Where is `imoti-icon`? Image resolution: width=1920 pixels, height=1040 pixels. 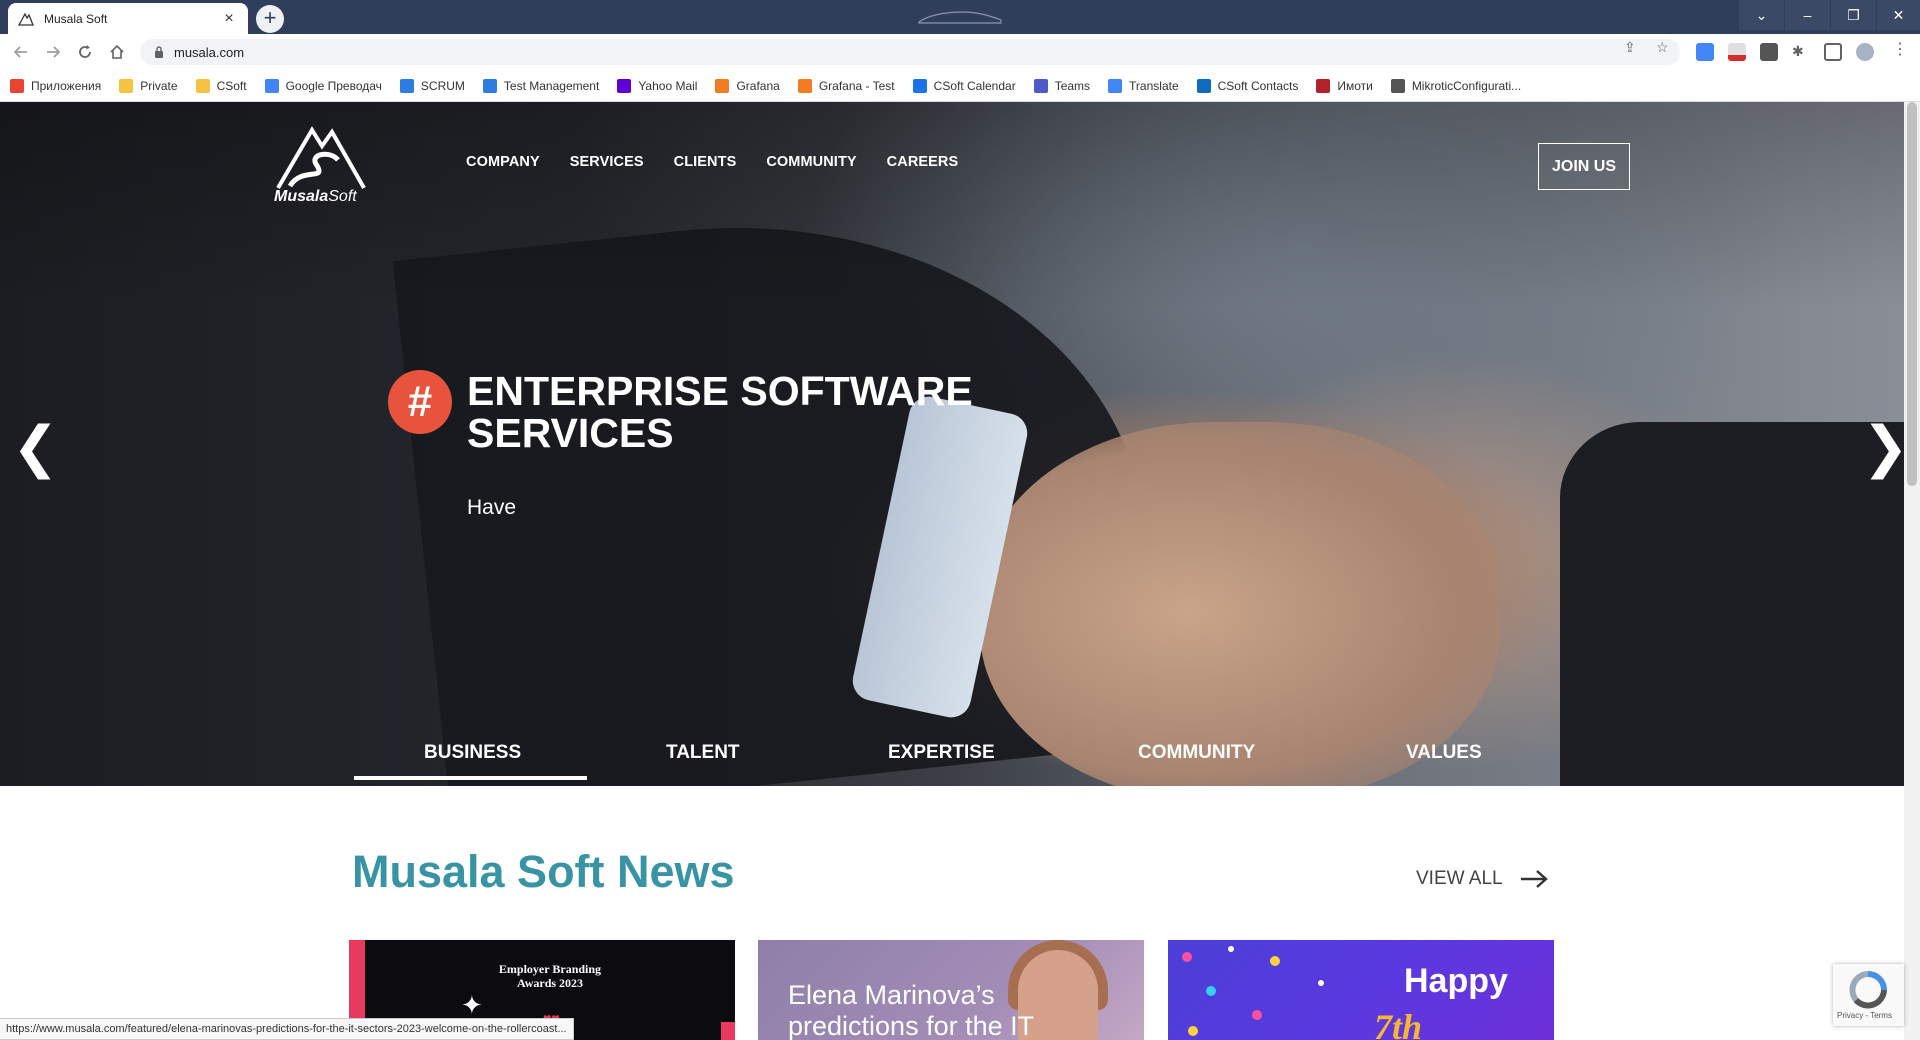
imoti-icon is located at coordinates (1323, 85).